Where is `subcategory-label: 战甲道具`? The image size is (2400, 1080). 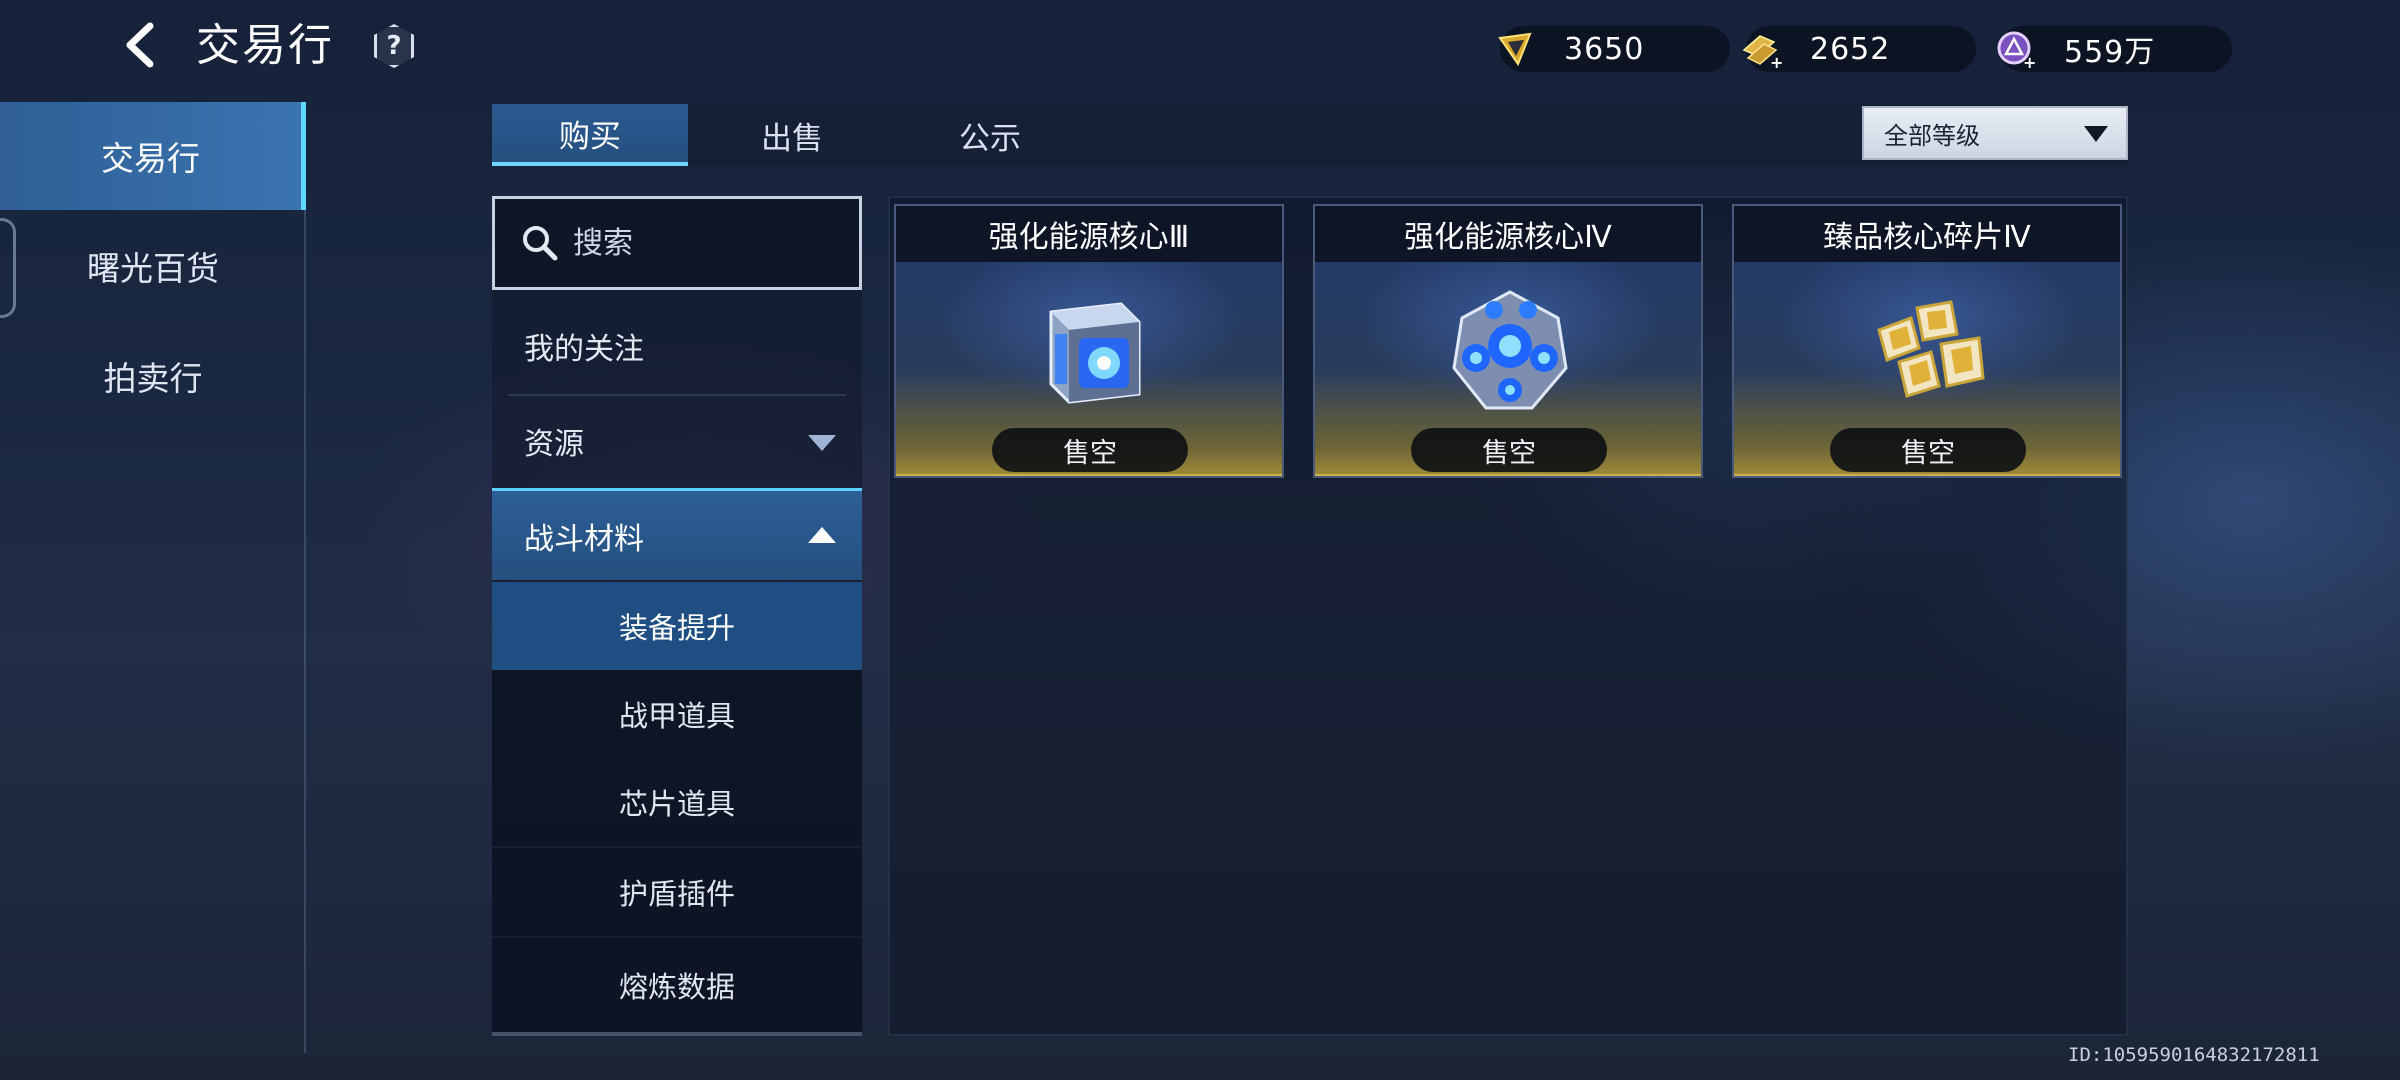 subcategory-label: 战甲道具 is located at coordinates (676, 716).